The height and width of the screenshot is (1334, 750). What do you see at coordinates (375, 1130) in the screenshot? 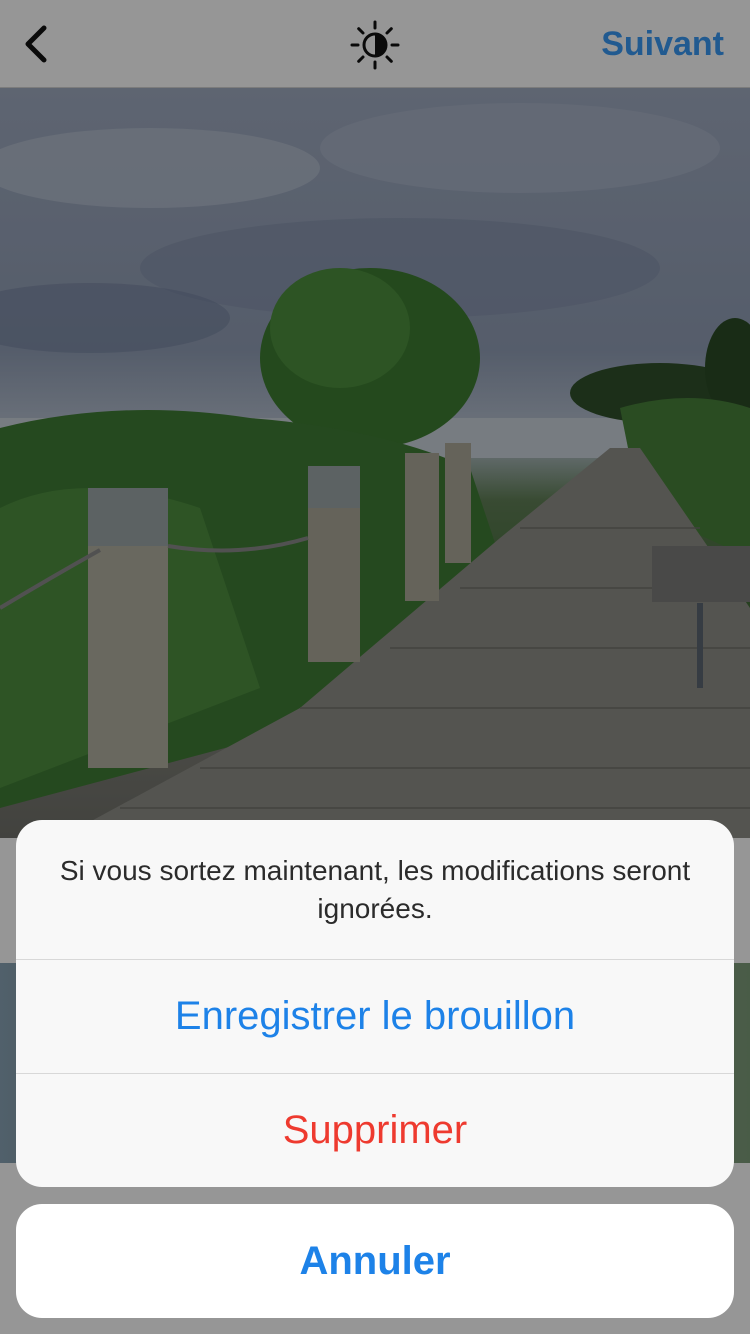
I see `delete-button: Supprimer` at bounding box center [375, 1130].